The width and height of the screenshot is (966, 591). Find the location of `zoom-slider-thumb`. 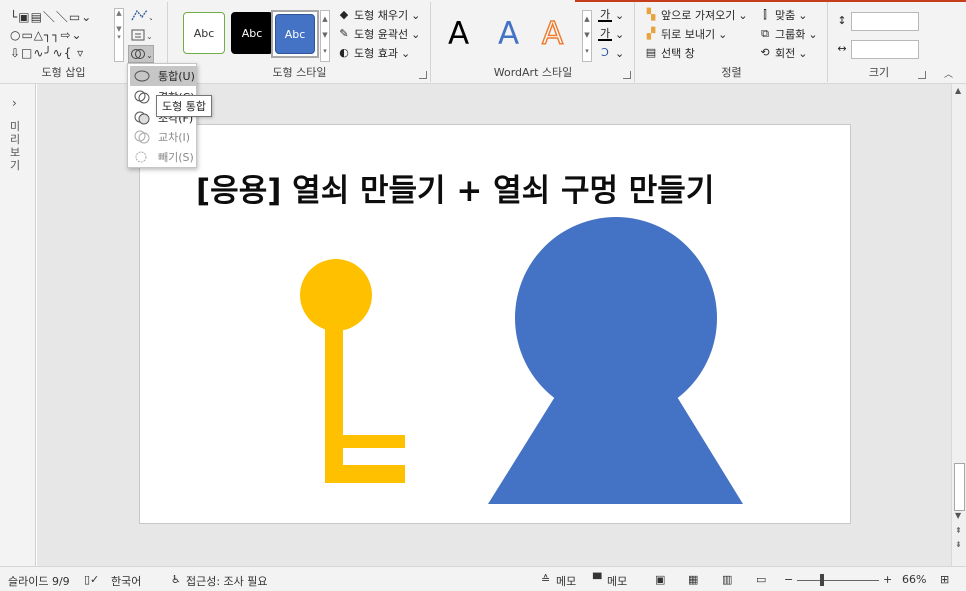

zoom-slider-thumb is located at coordinates (822, 580).